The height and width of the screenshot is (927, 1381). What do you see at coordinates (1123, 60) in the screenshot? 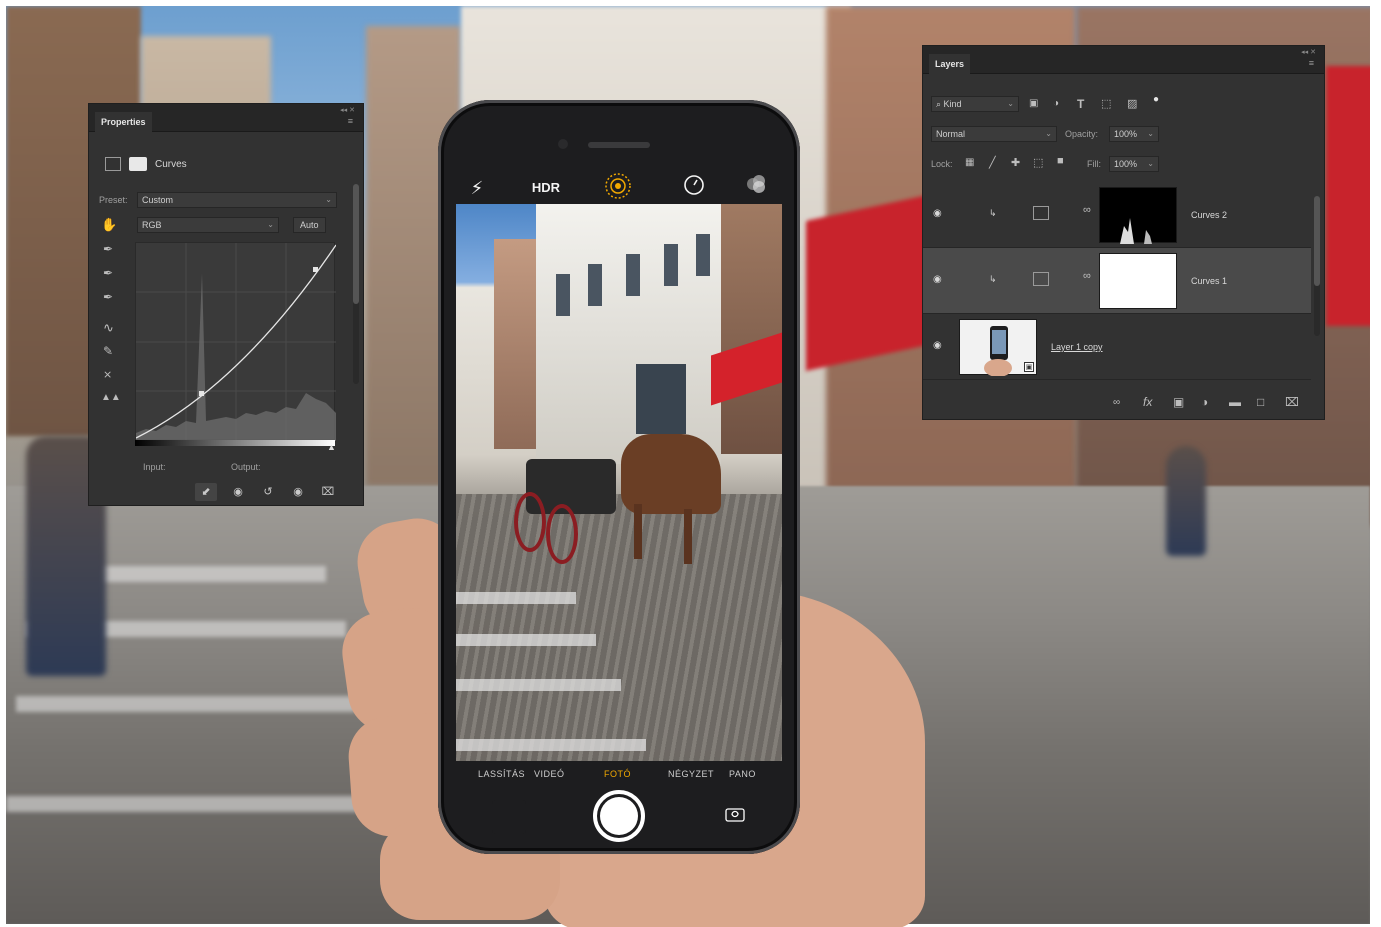
I see `panel-tab-bar: Layers ◂◂ ✕ ≡` at bounding box center [1123, 60].